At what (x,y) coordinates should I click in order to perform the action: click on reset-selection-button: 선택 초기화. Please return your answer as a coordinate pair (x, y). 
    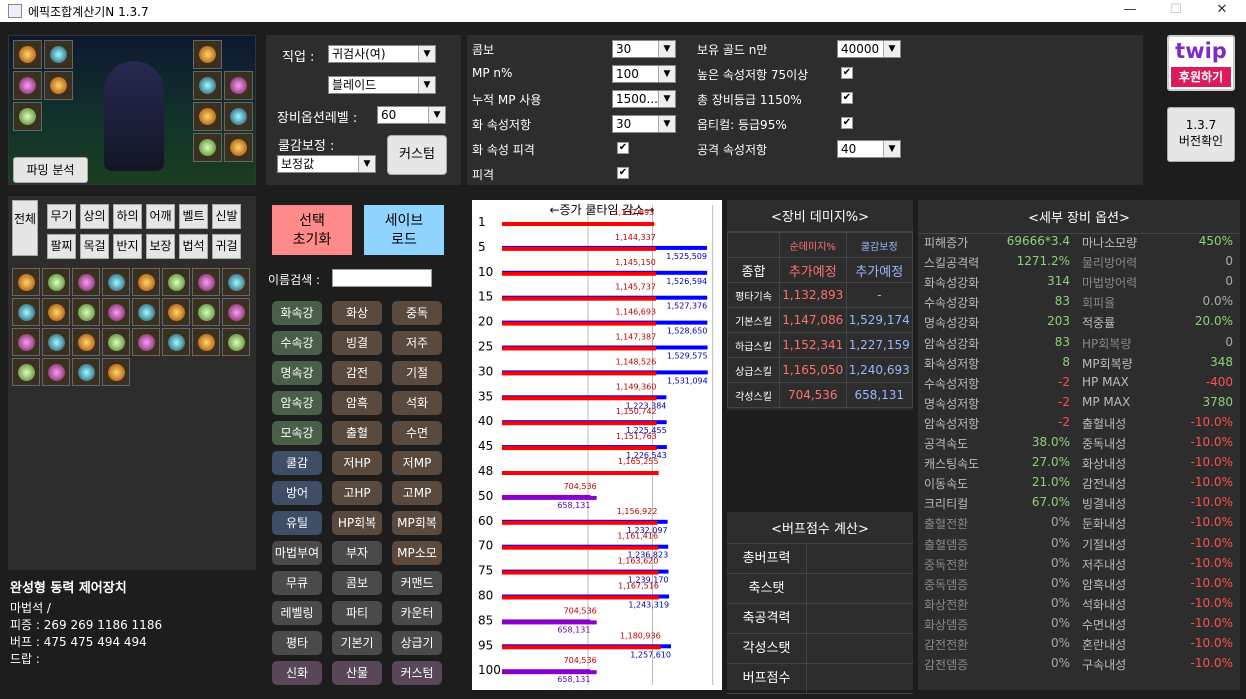
    Looking at the image, I should click on (312, 230).